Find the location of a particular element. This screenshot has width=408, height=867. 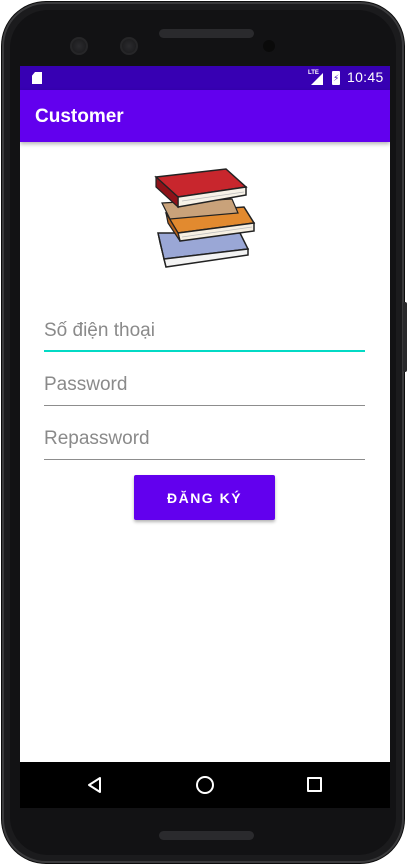

recents-icon is located at coordinates (314, 784).